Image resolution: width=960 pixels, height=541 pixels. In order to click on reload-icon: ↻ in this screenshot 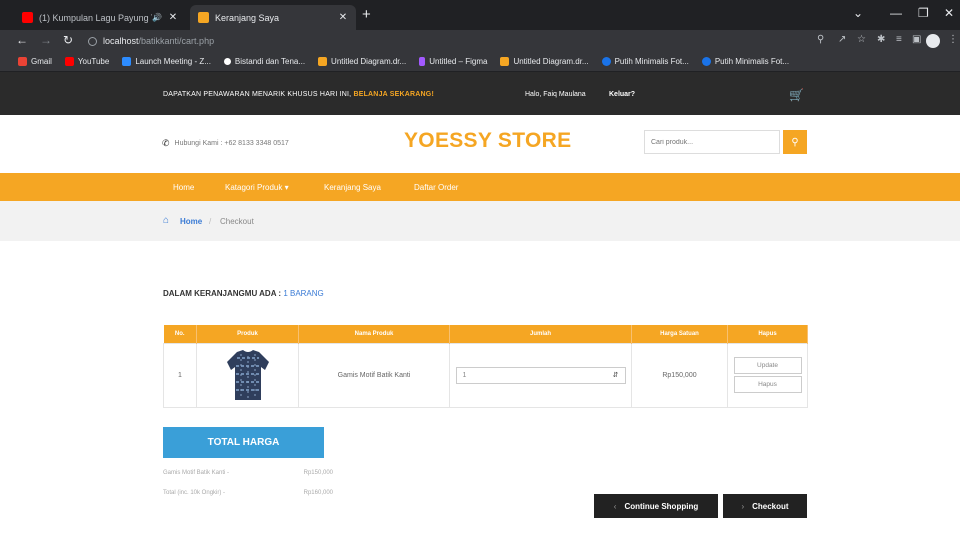, I will do `click(68, 40)`.